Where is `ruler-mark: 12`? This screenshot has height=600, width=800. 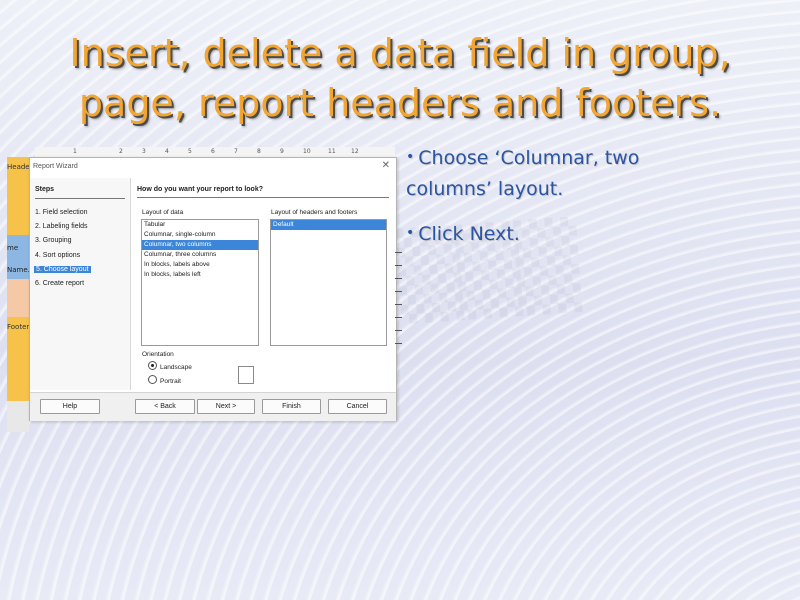
ruler-mark: 12 is located at coordinates (355, 151).